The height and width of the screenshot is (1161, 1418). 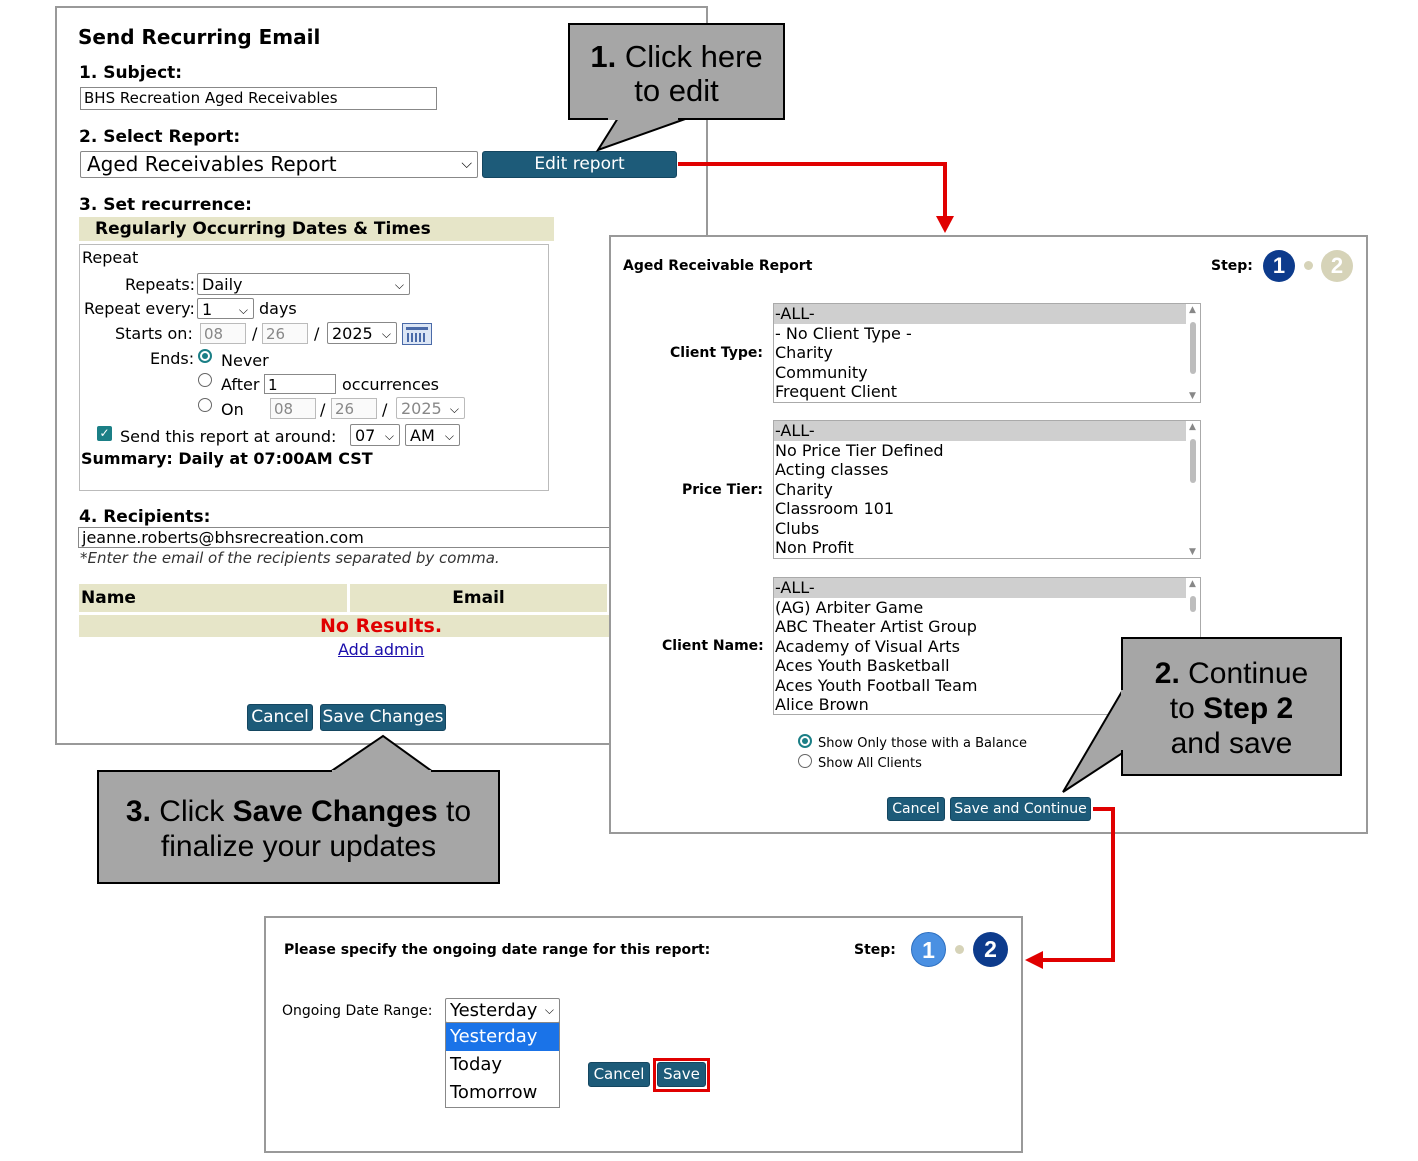 I want to click on occurrences-label: occurrences, so click(x=391, y=384).